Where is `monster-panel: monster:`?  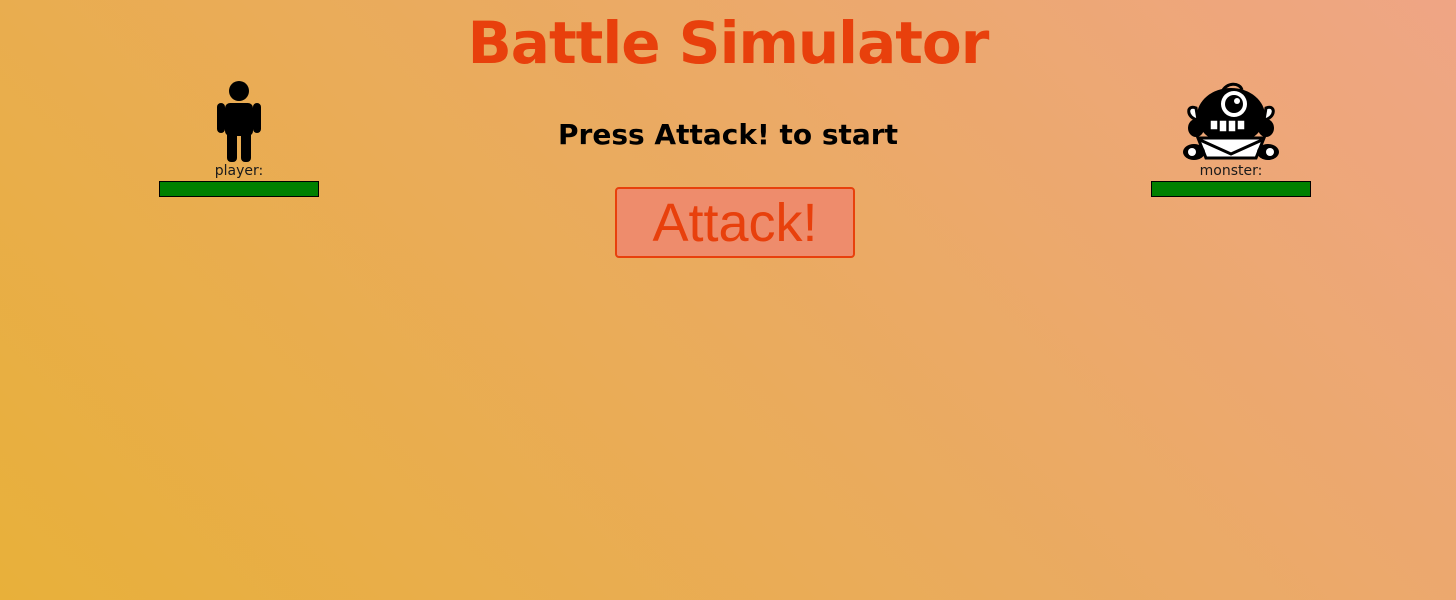 monster-panel: monster: is located at coordinates (1231, 137).